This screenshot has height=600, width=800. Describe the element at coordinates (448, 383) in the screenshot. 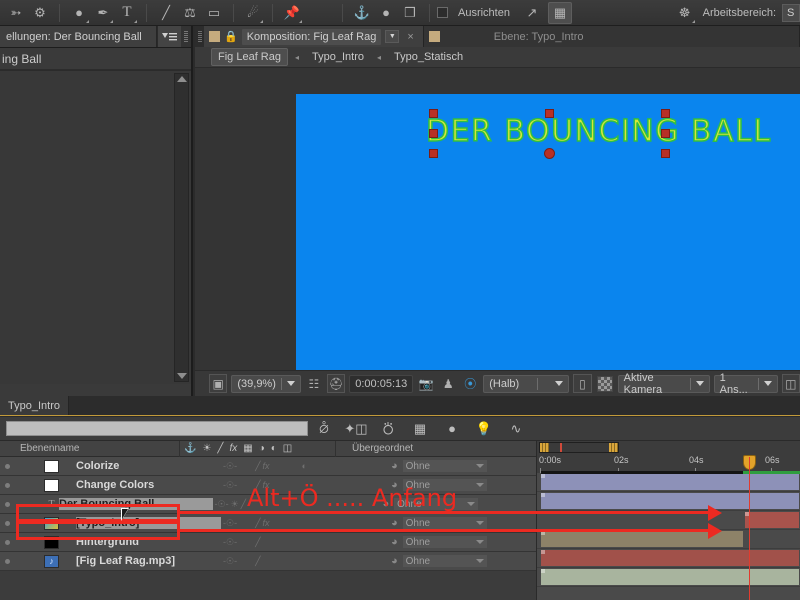

I see `show-snapshot-icon: ♟` at that location.